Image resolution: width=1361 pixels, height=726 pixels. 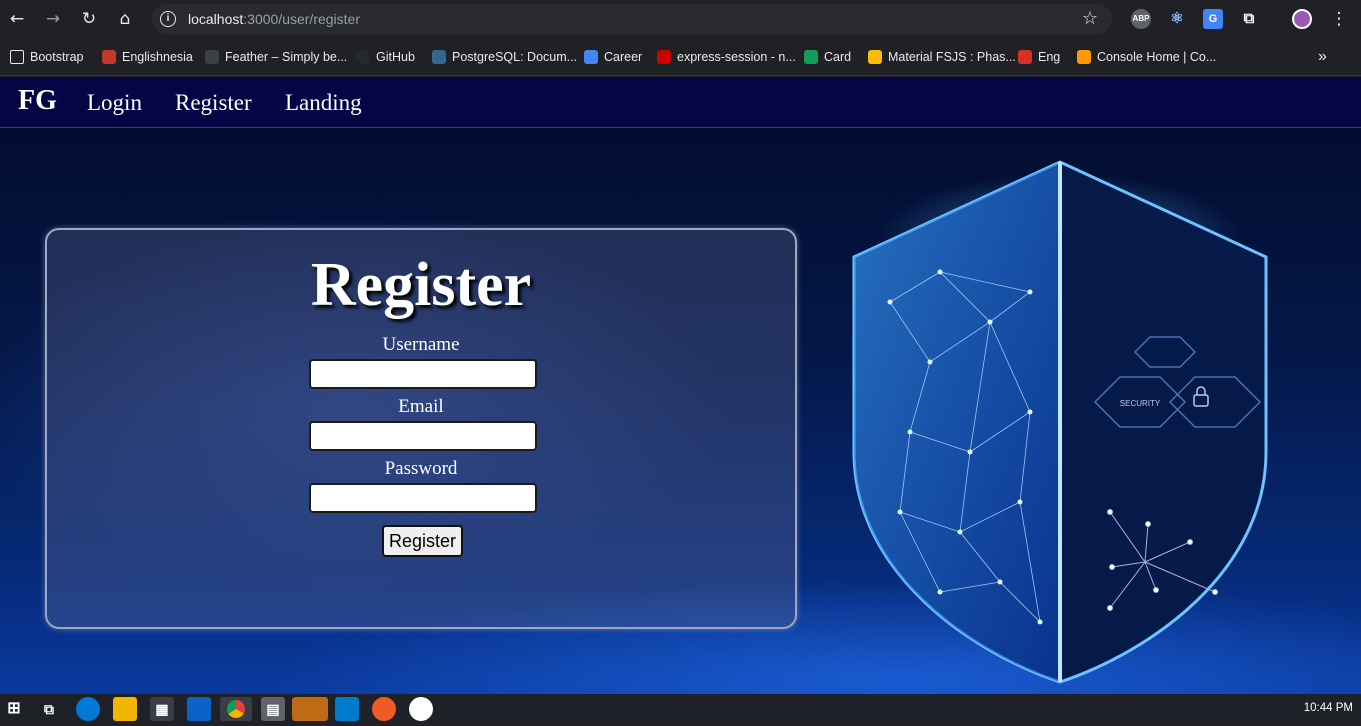 What do you see at coordinates (680, 102) in the screenshot?
I see `app-navbar: FG Login Register Landing` at bounding box center [680, 102].